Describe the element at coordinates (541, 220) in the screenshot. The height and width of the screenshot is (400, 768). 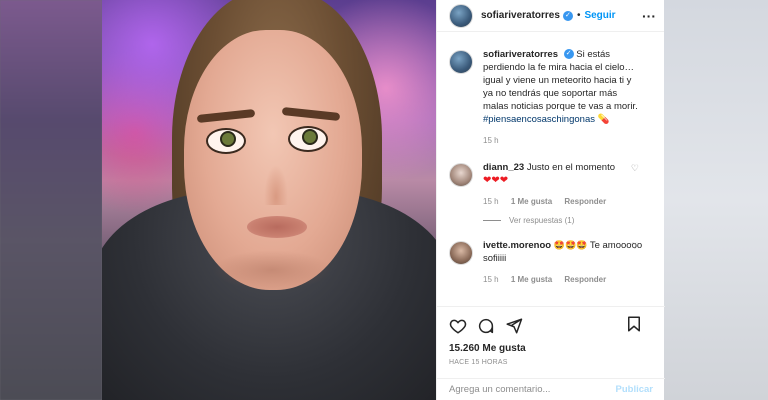
I see `view-replies-label: Ver respuestas (1)` at that location.